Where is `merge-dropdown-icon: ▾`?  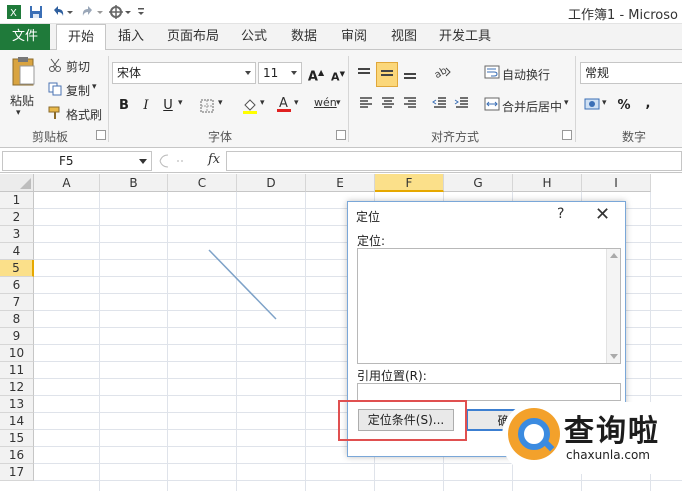
merge-dropdown-icon: ▾ is located at coordinates (566, 103).